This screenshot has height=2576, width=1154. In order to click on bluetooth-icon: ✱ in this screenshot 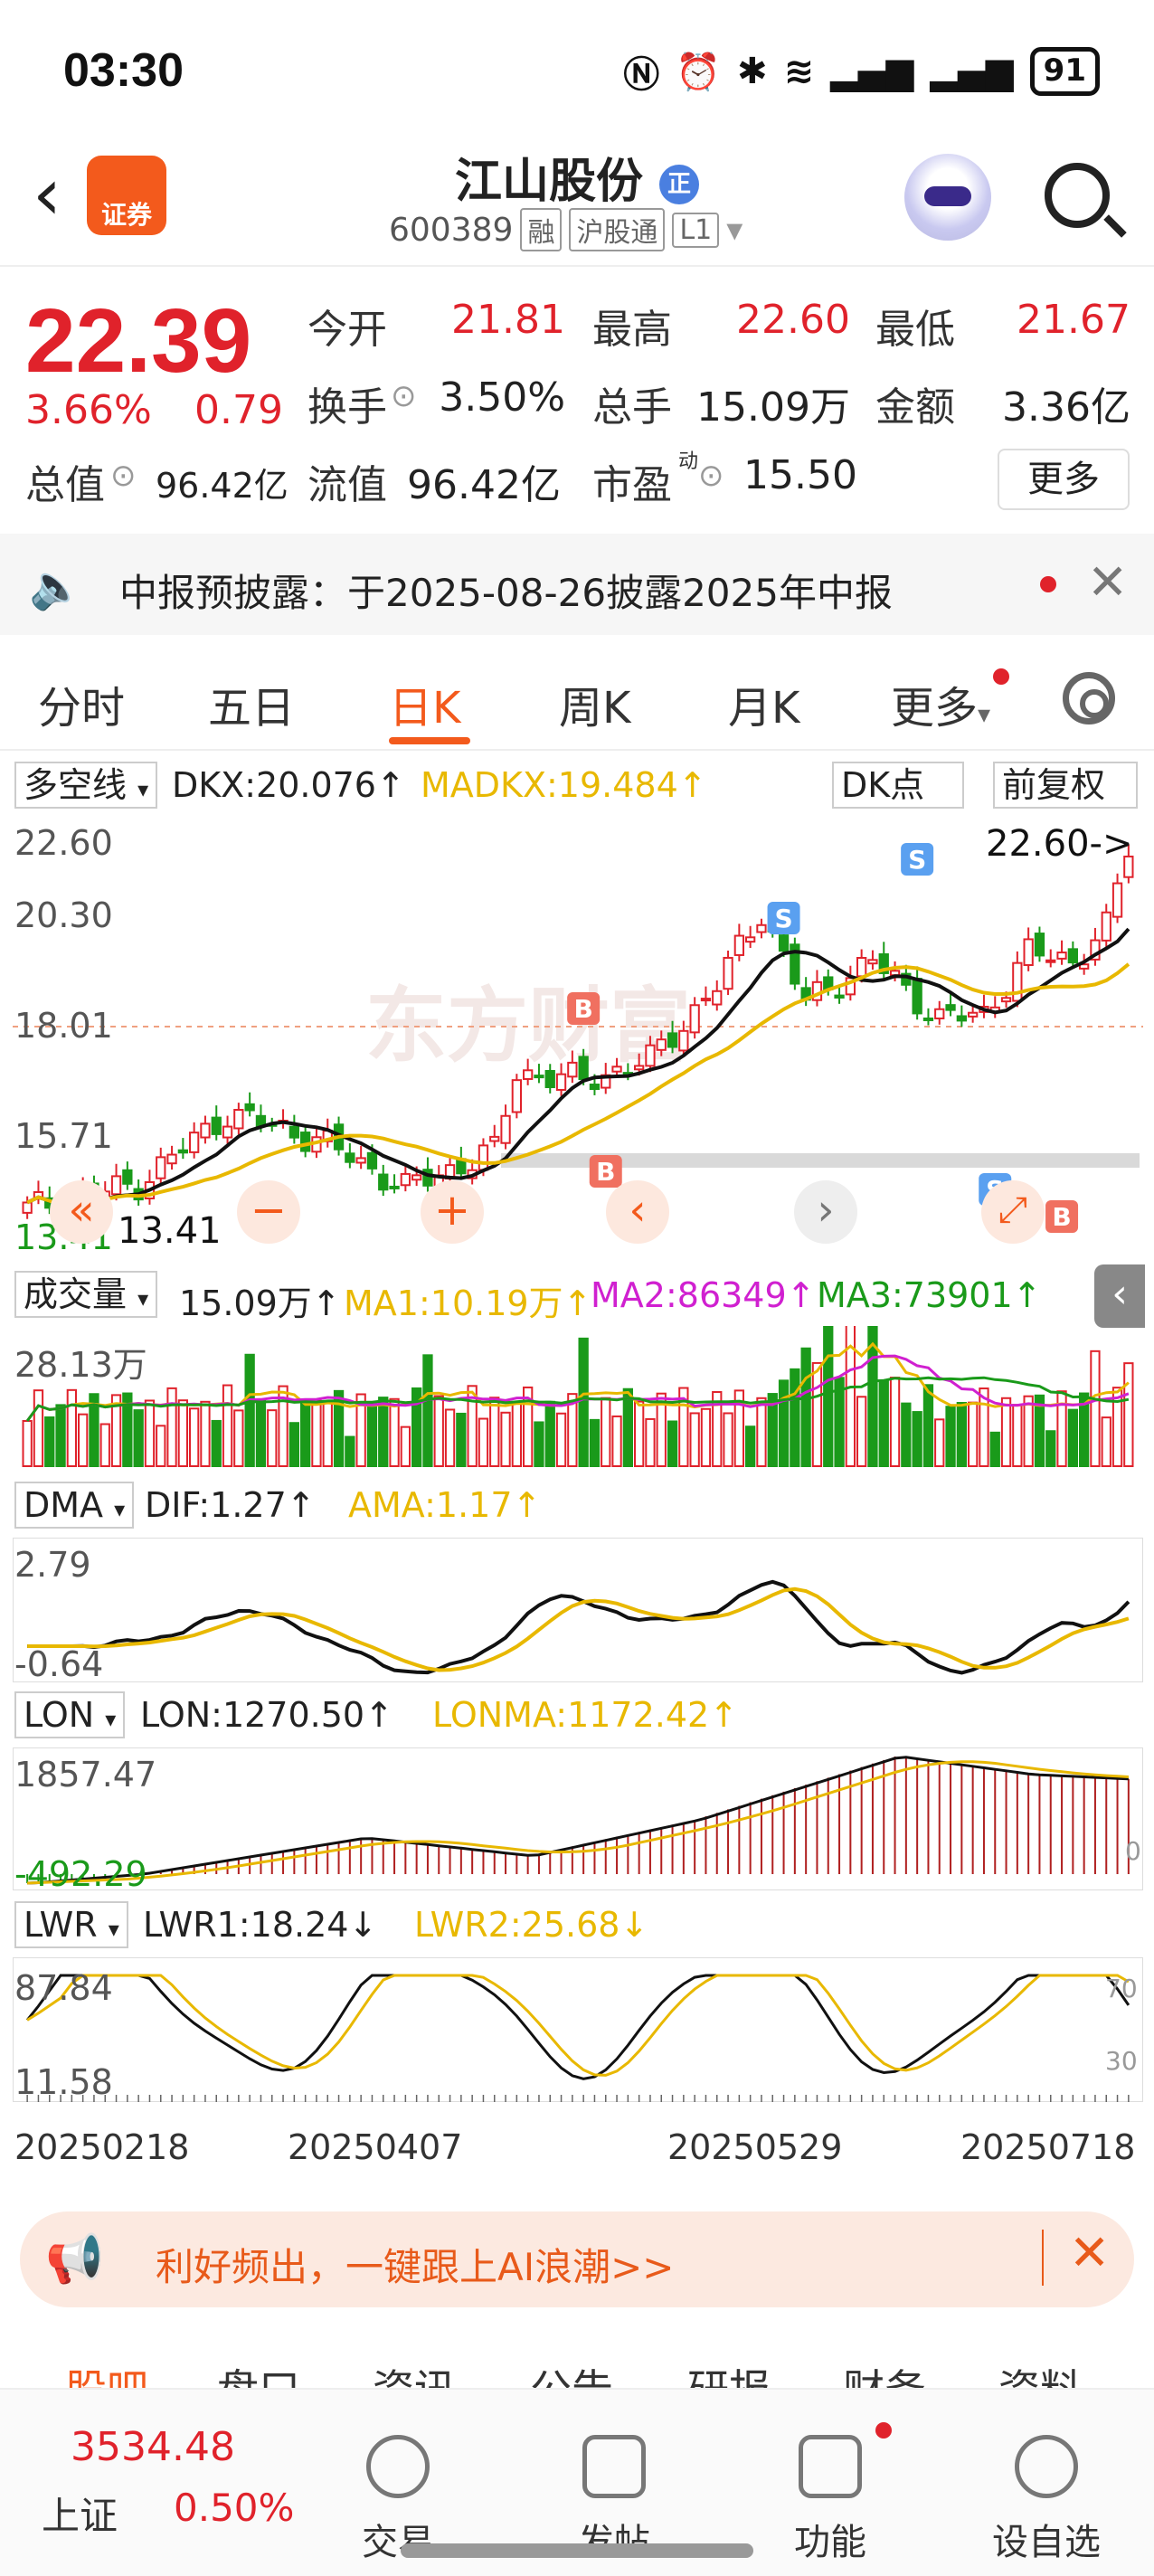, I will do `click(752, 72)`.